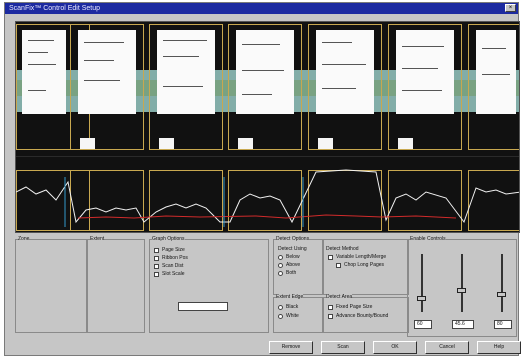 This screenshot has width=523, height=360. Describe the element at coordinates (156, 258) in the screenshot. I see `ribbon-pos-checkbox` at that location.